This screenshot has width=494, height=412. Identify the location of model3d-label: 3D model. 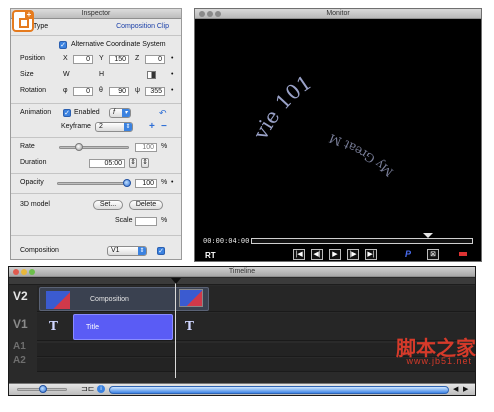
(35, 204).